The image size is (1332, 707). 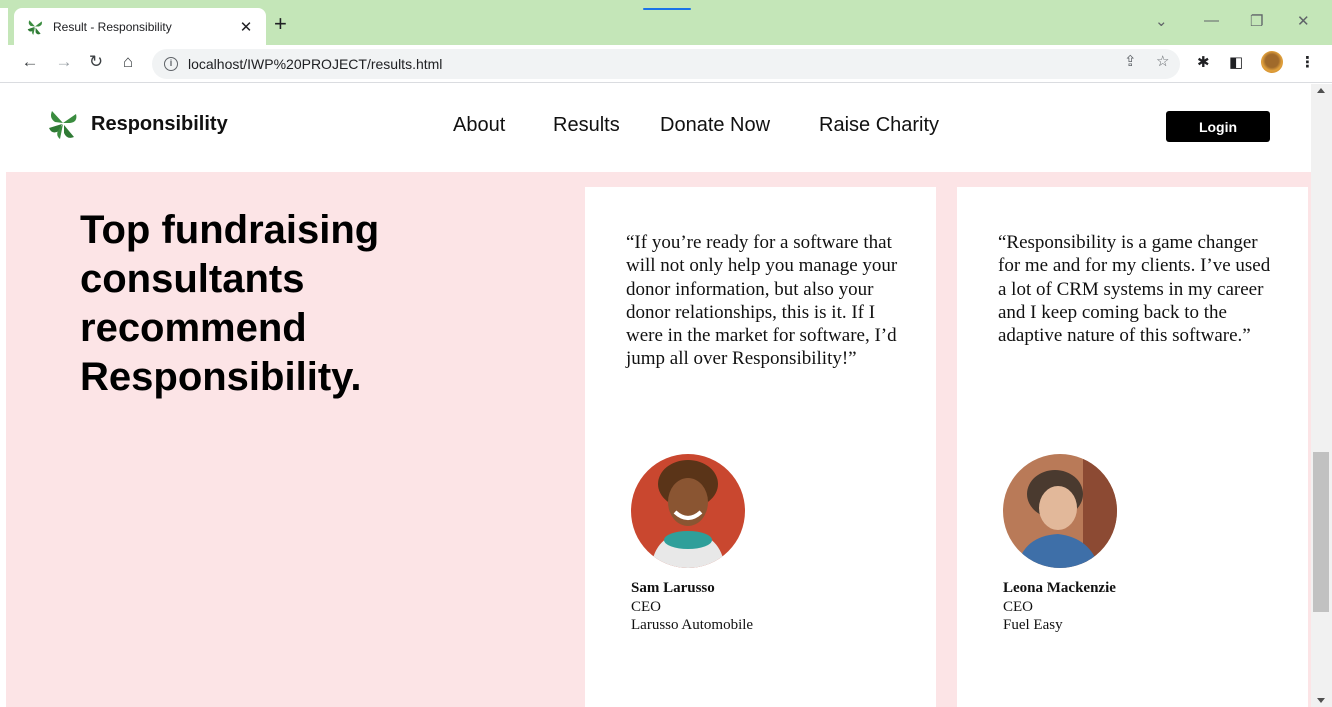 What do you see at coordinates (30, 62) in the screenshot?
I see `back-arrow-icon: ←` at bounding box center [30, 62].